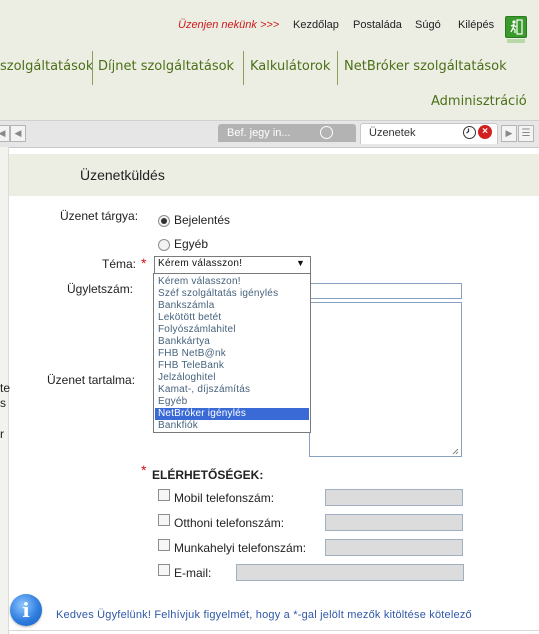 This screenshot has height=634, width=539. Describe the element at coordinates (3, 403) in the screenshot. I see `left-fragment: s` at that location.